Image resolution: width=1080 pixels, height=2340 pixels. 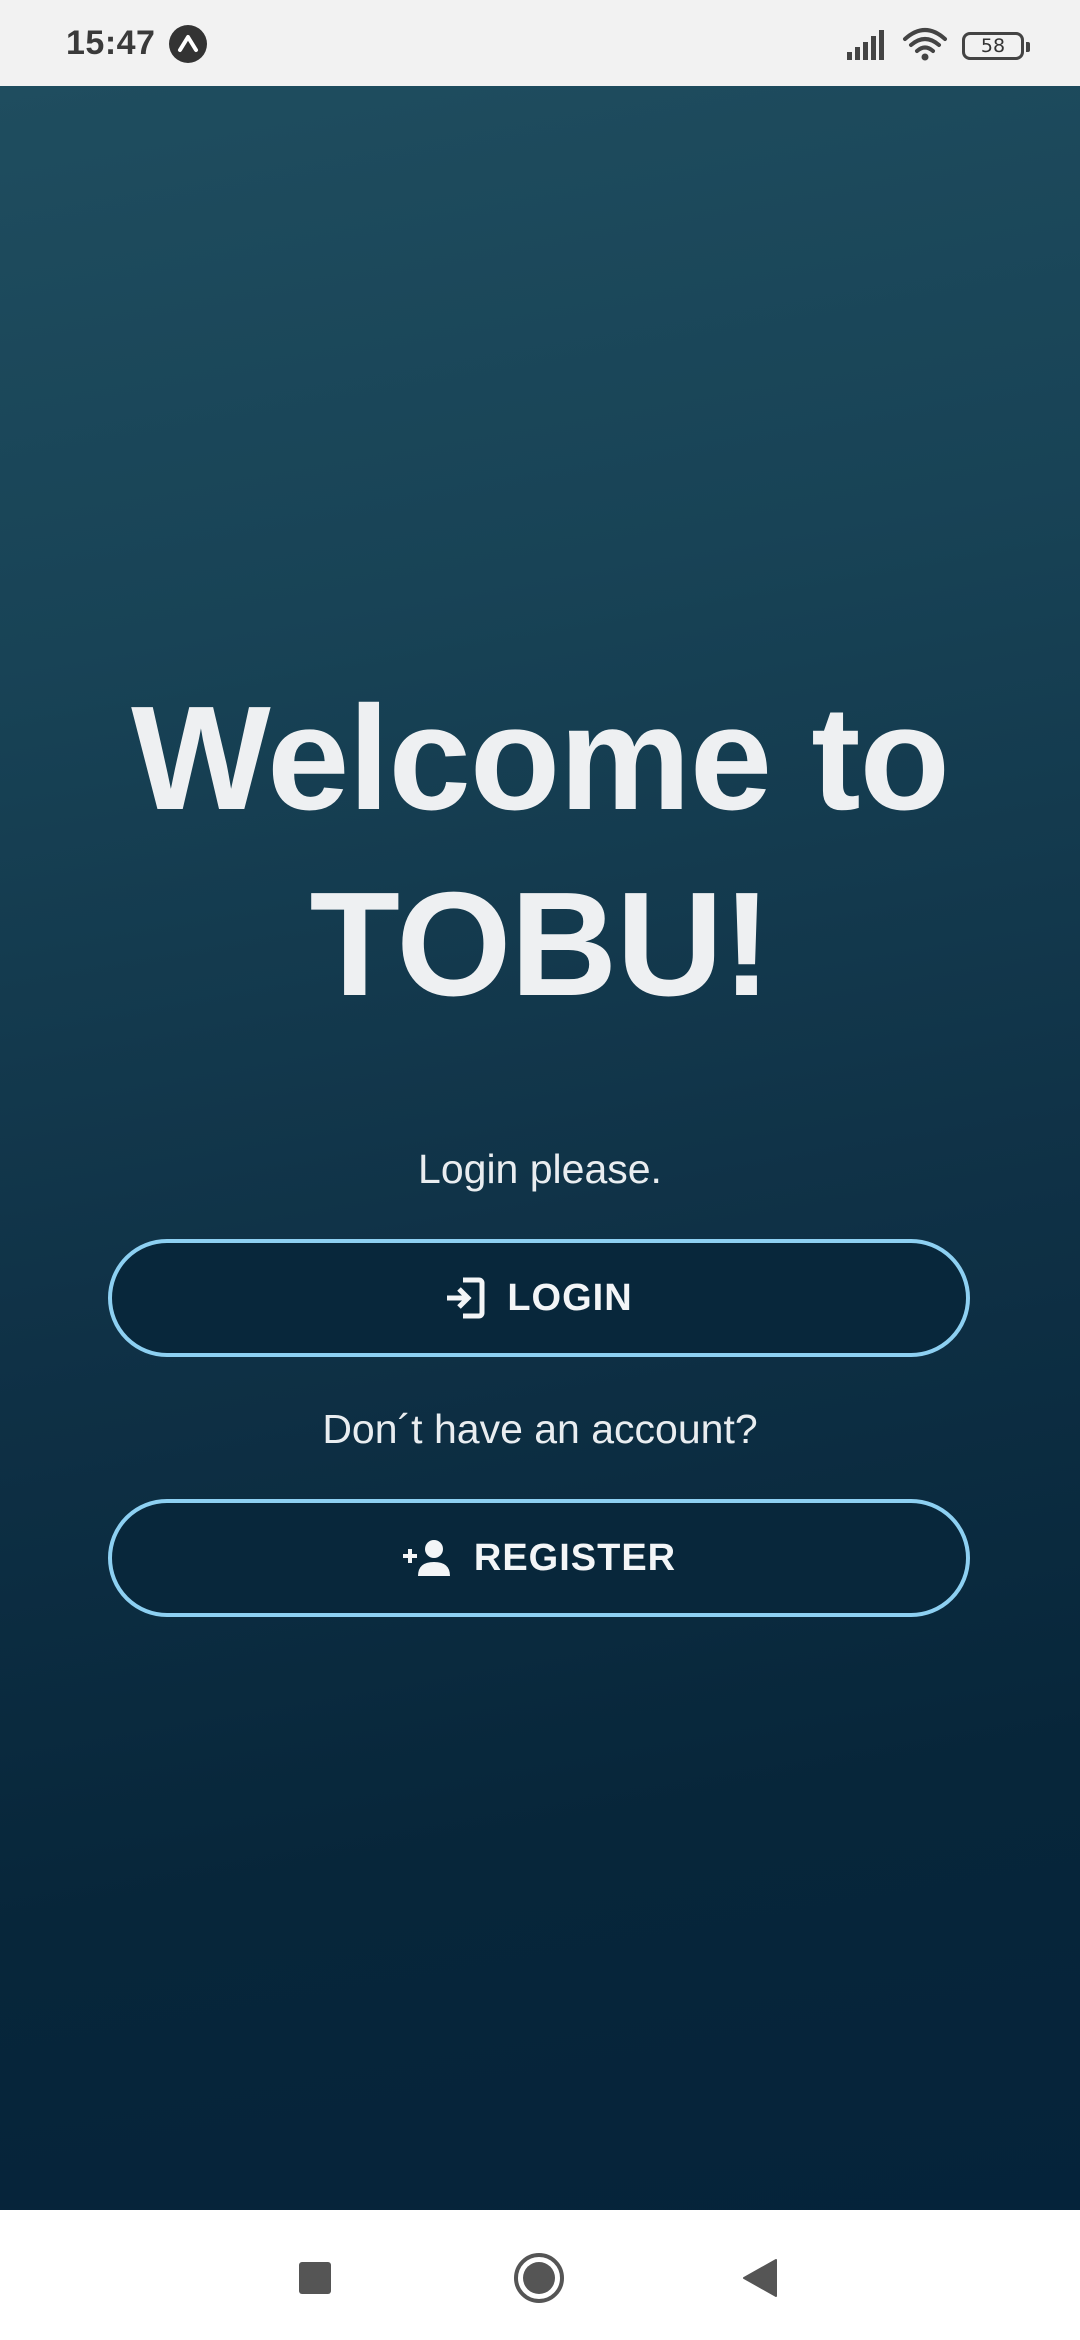 I want to click on status-icons: 58, so click(x=938, y=46).